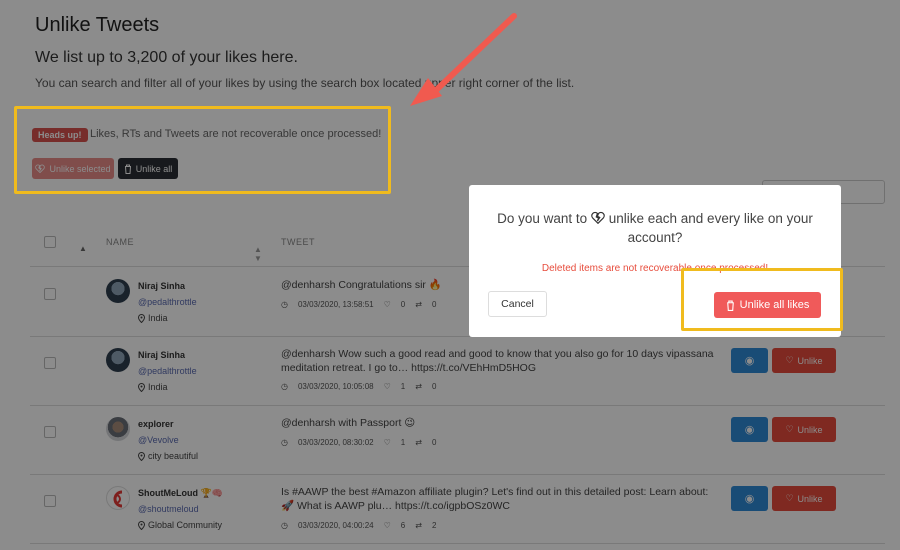  I want to click on confirm-highlight, so click(762, 299).